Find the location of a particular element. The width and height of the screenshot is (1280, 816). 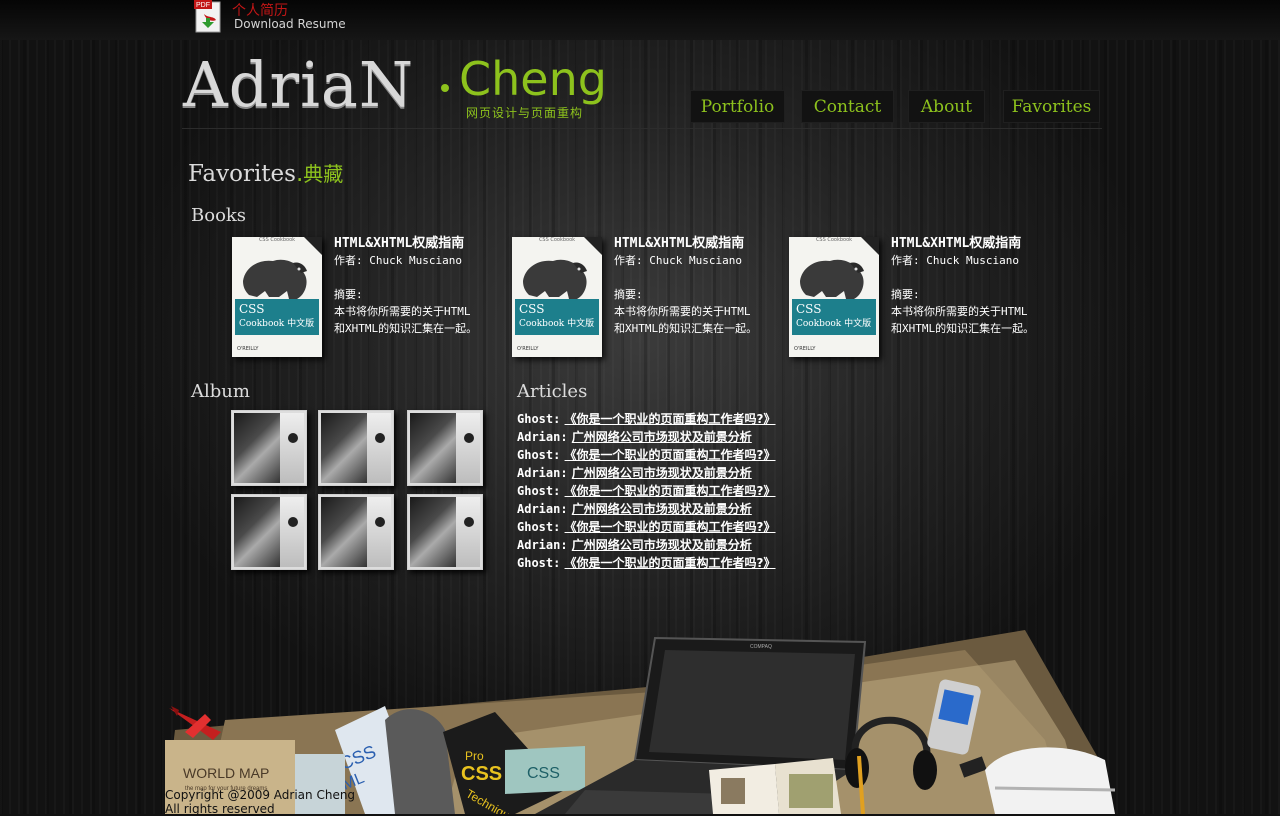

nav-contact: Contact is located at coordinates (847, 106).